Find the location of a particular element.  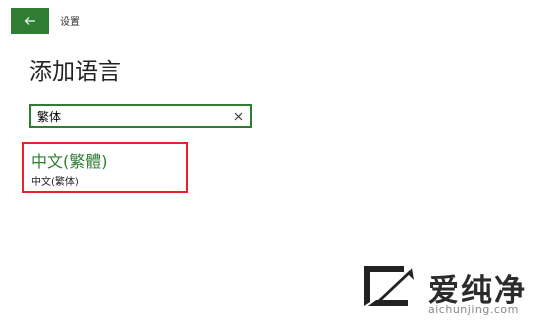

search-input is located at coordinates (132, 116).